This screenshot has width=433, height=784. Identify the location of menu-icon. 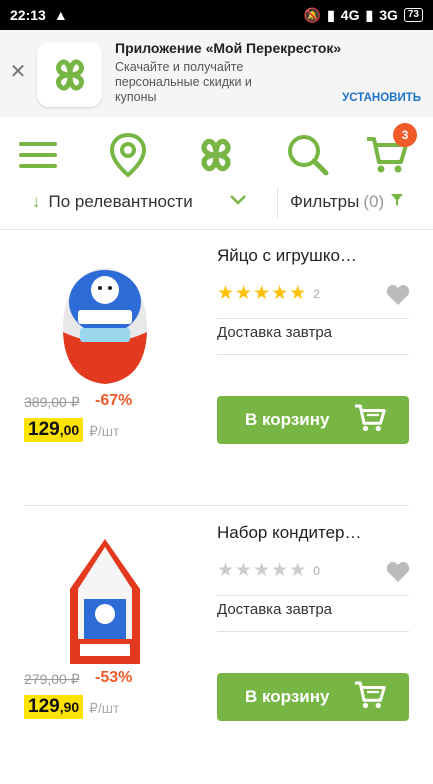
(38, 155).